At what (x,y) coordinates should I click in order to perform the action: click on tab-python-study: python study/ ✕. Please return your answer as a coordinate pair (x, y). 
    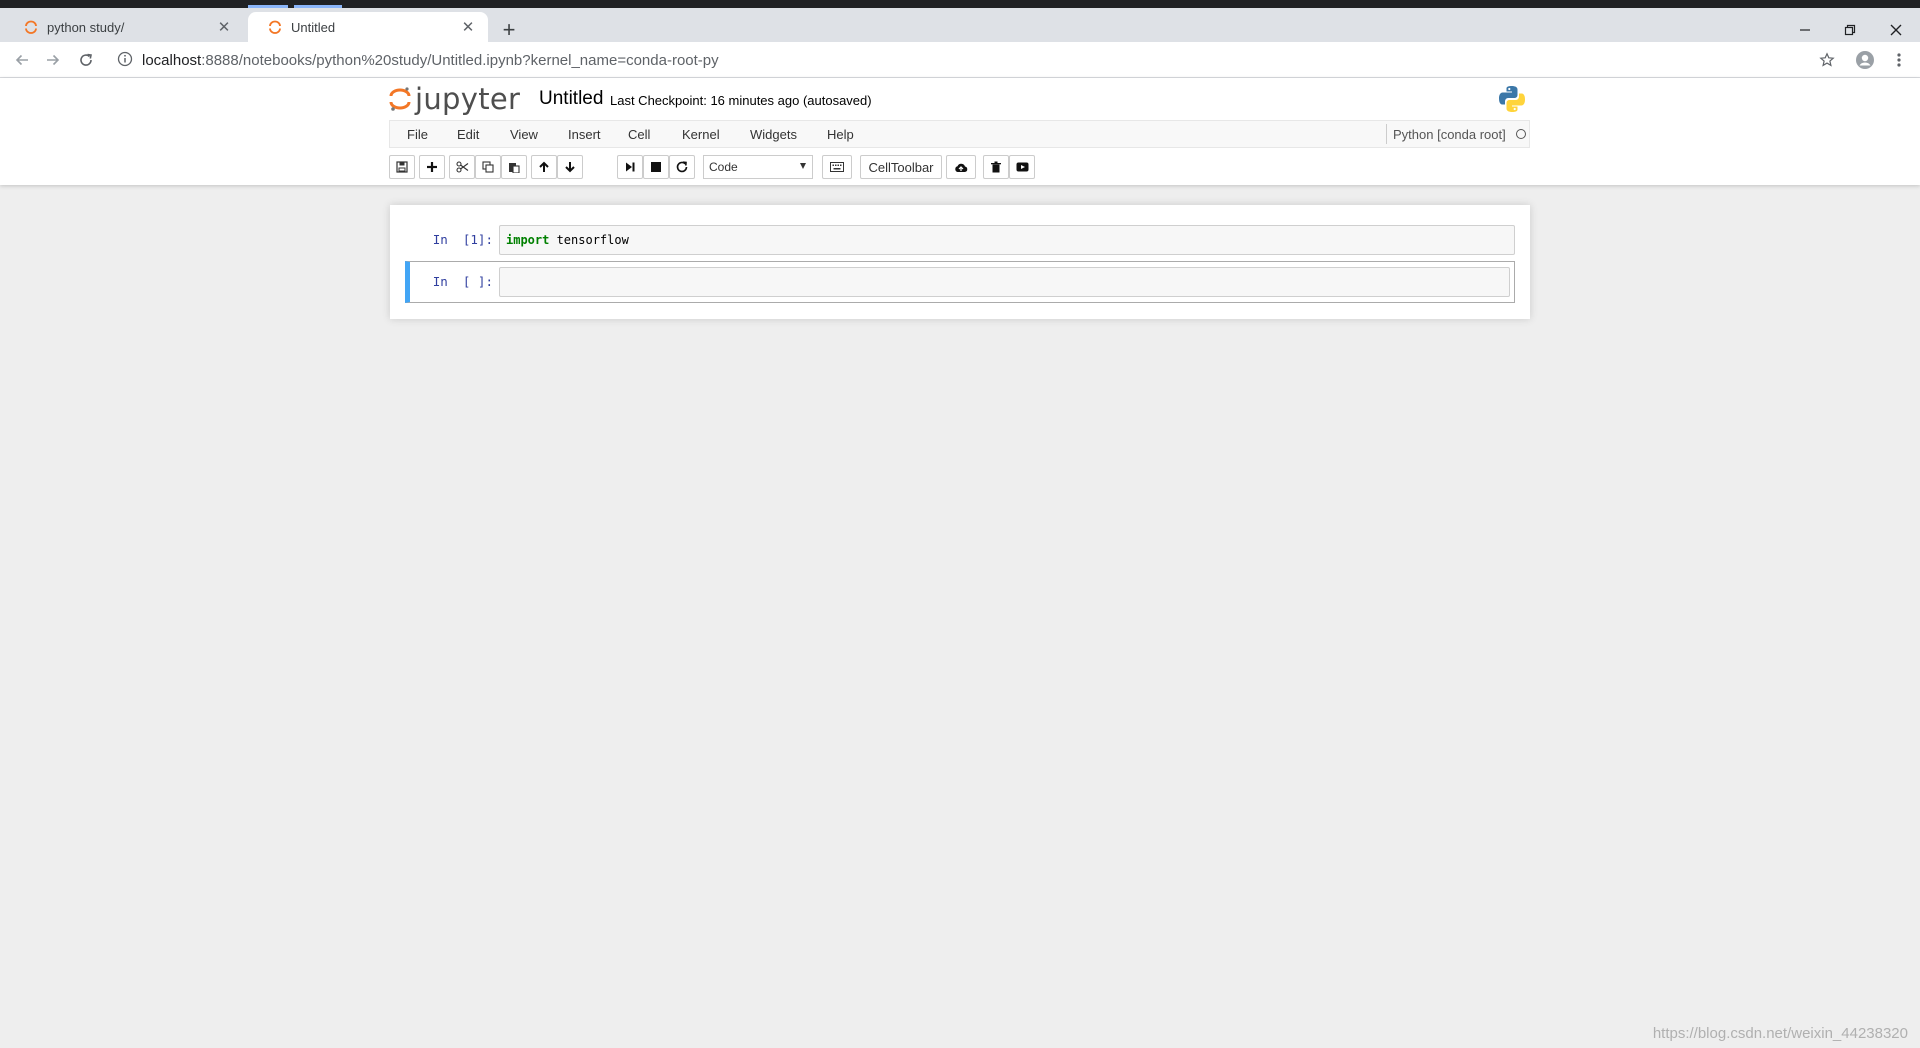
    Looking at the image, I should click on (124, 27).